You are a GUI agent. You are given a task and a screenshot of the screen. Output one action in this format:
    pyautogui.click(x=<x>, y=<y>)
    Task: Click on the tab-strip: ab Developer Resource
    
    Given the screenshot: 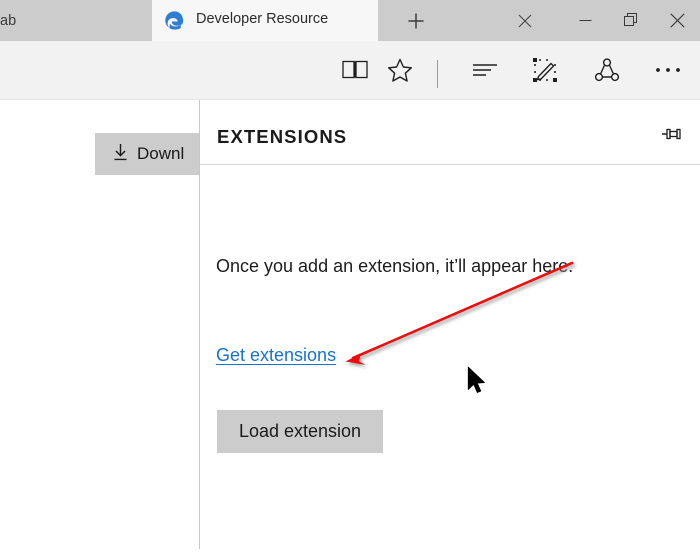 What is the action you would take?
    pyautogui.click(x=350, y=20)
    